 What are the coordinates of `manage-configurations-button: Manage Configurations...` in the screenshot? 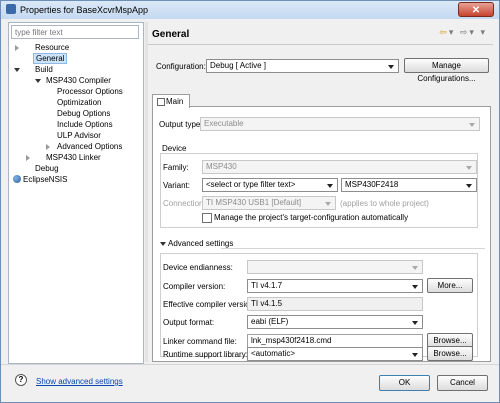 It's located at (446, 70).